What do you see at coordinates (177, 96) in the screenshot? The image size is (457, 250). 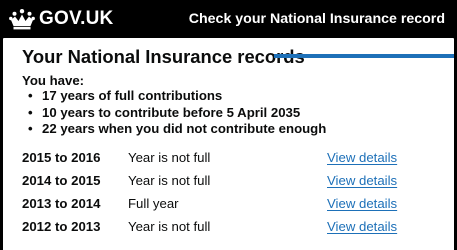 I see `summary-item-full-years: 17 years of full contributions` at bounding box center [177, 96].